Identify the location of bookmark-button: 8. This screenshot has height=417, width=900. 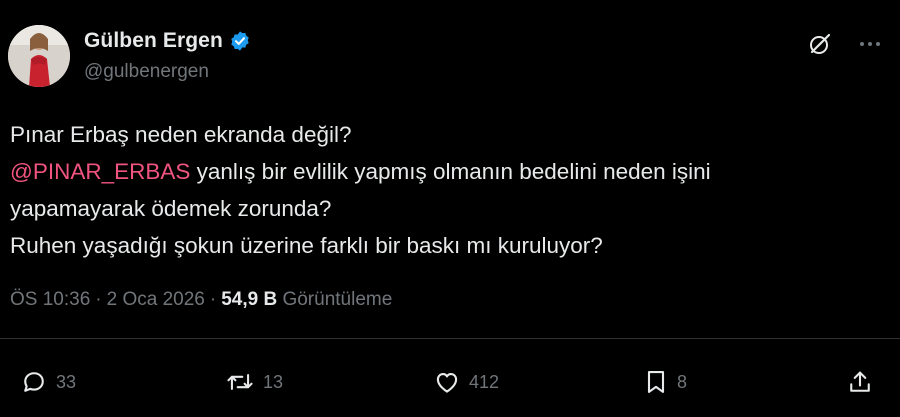
(665, 382).